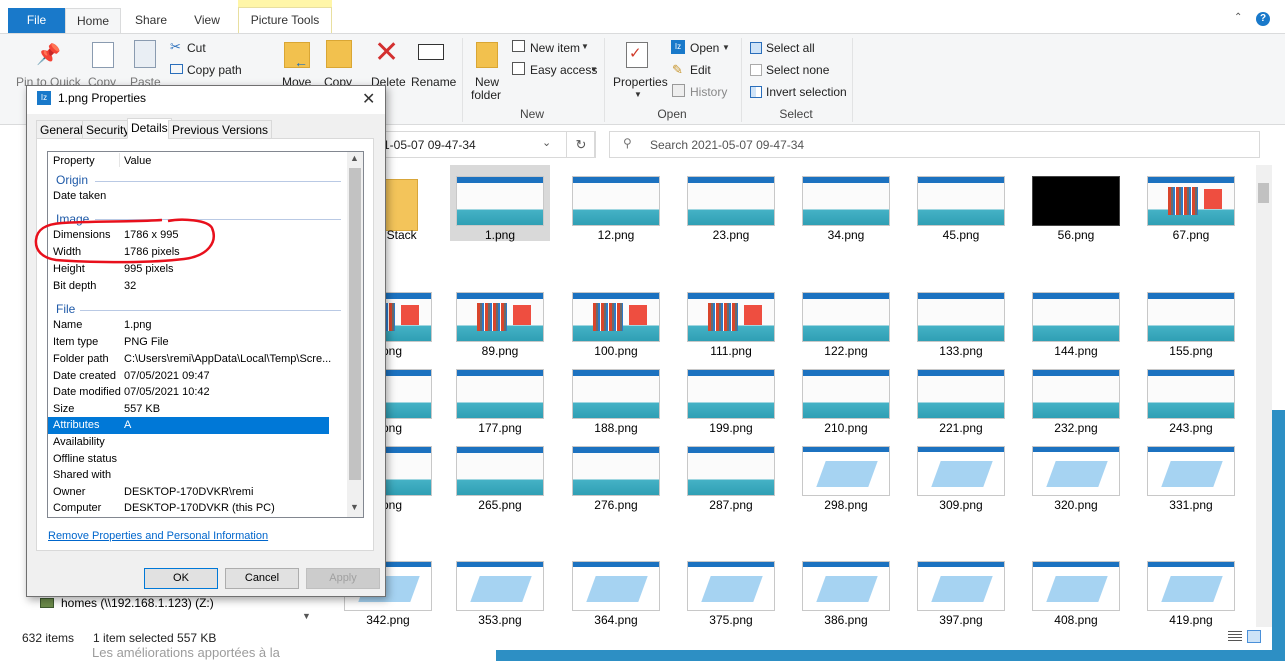 This screenshot has height=661, width=1285. What do you see at coordinates (181, 578) in the screenshot?
I see `ok-button: OK` at bounding box center [181, 578].